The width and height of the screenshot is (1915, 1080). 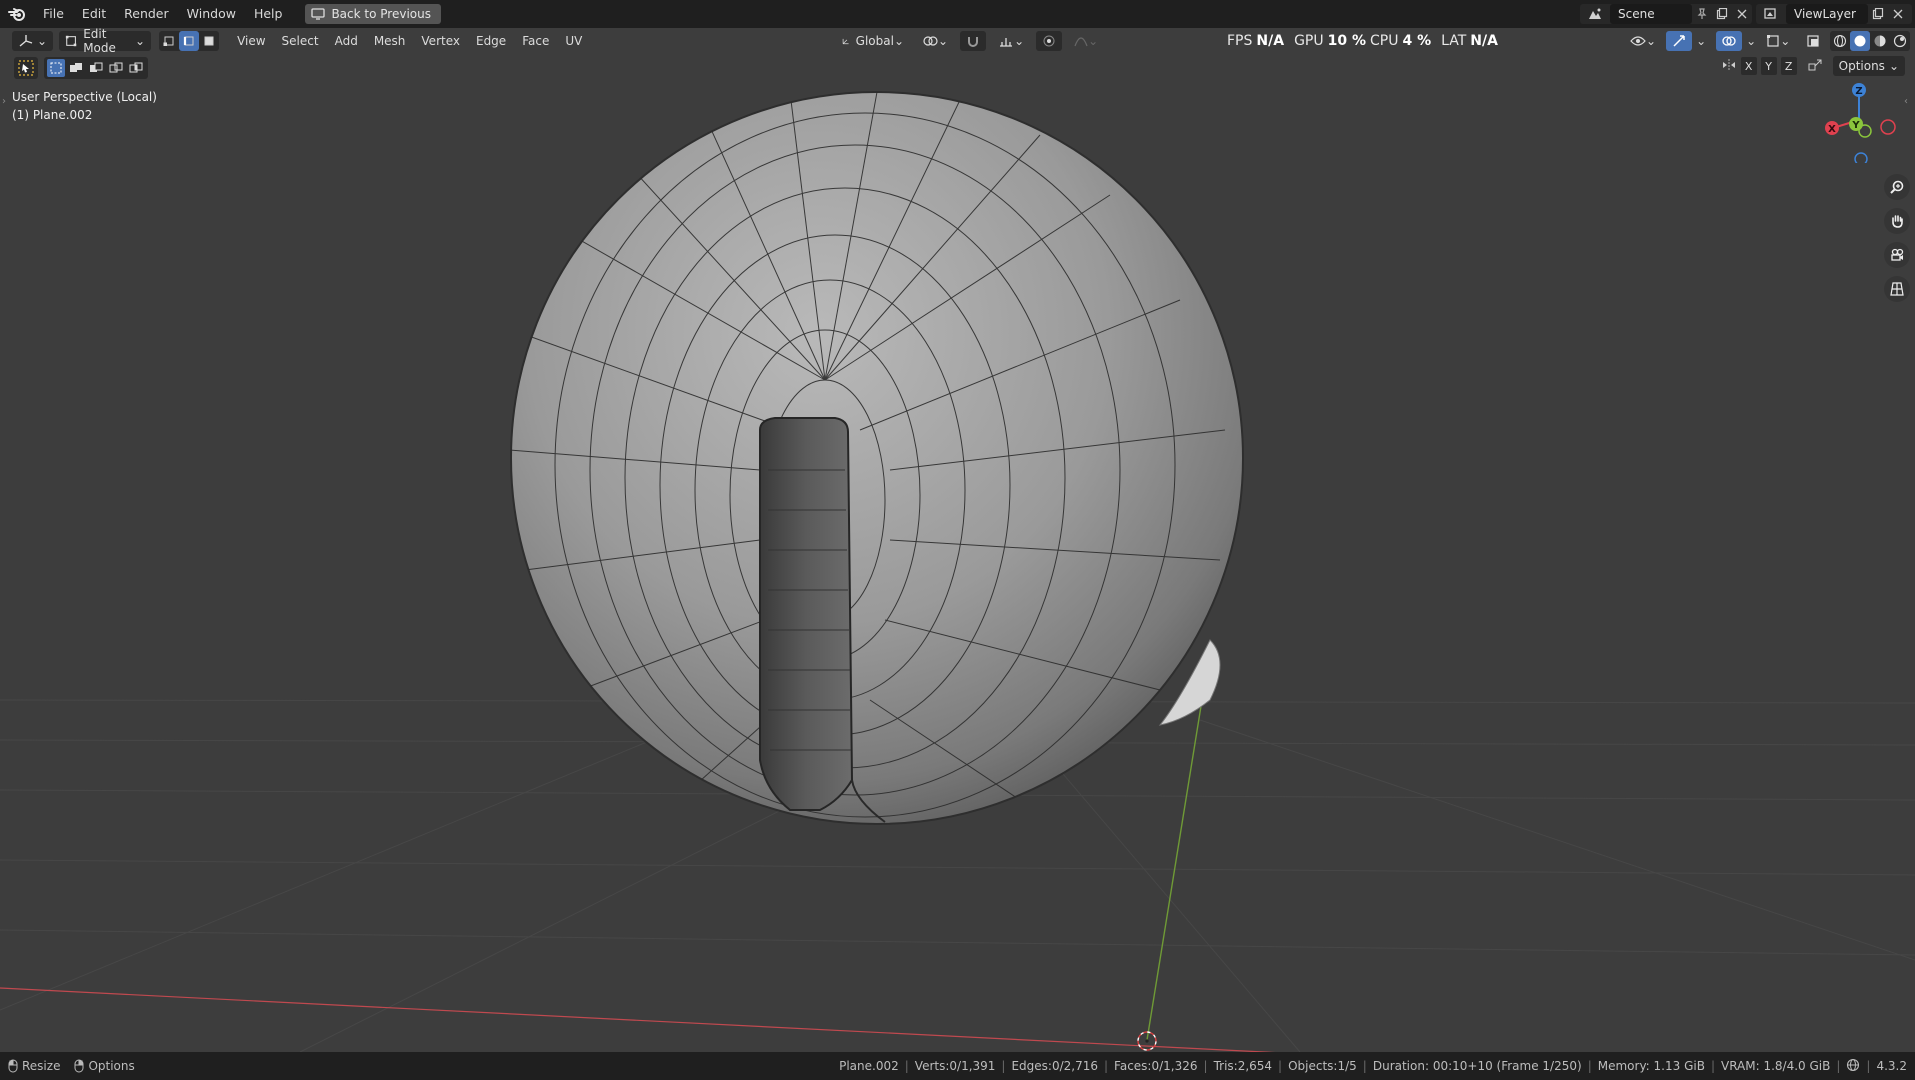 What do you see at coordinates (1651, 14) in the screenshot?
I see `scene-name-field: Scene` at bounding box center [1651, 14].